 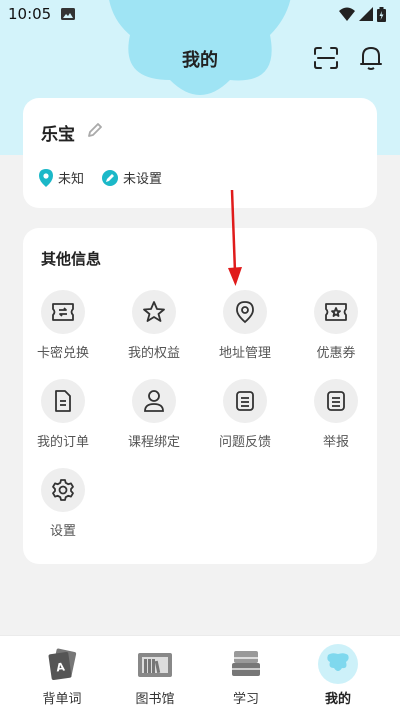 What do you see at coordinates (336, 330) in the screenshot?
I see `grid-item-coupons: 优惠券` at bounding box center [336, 330].